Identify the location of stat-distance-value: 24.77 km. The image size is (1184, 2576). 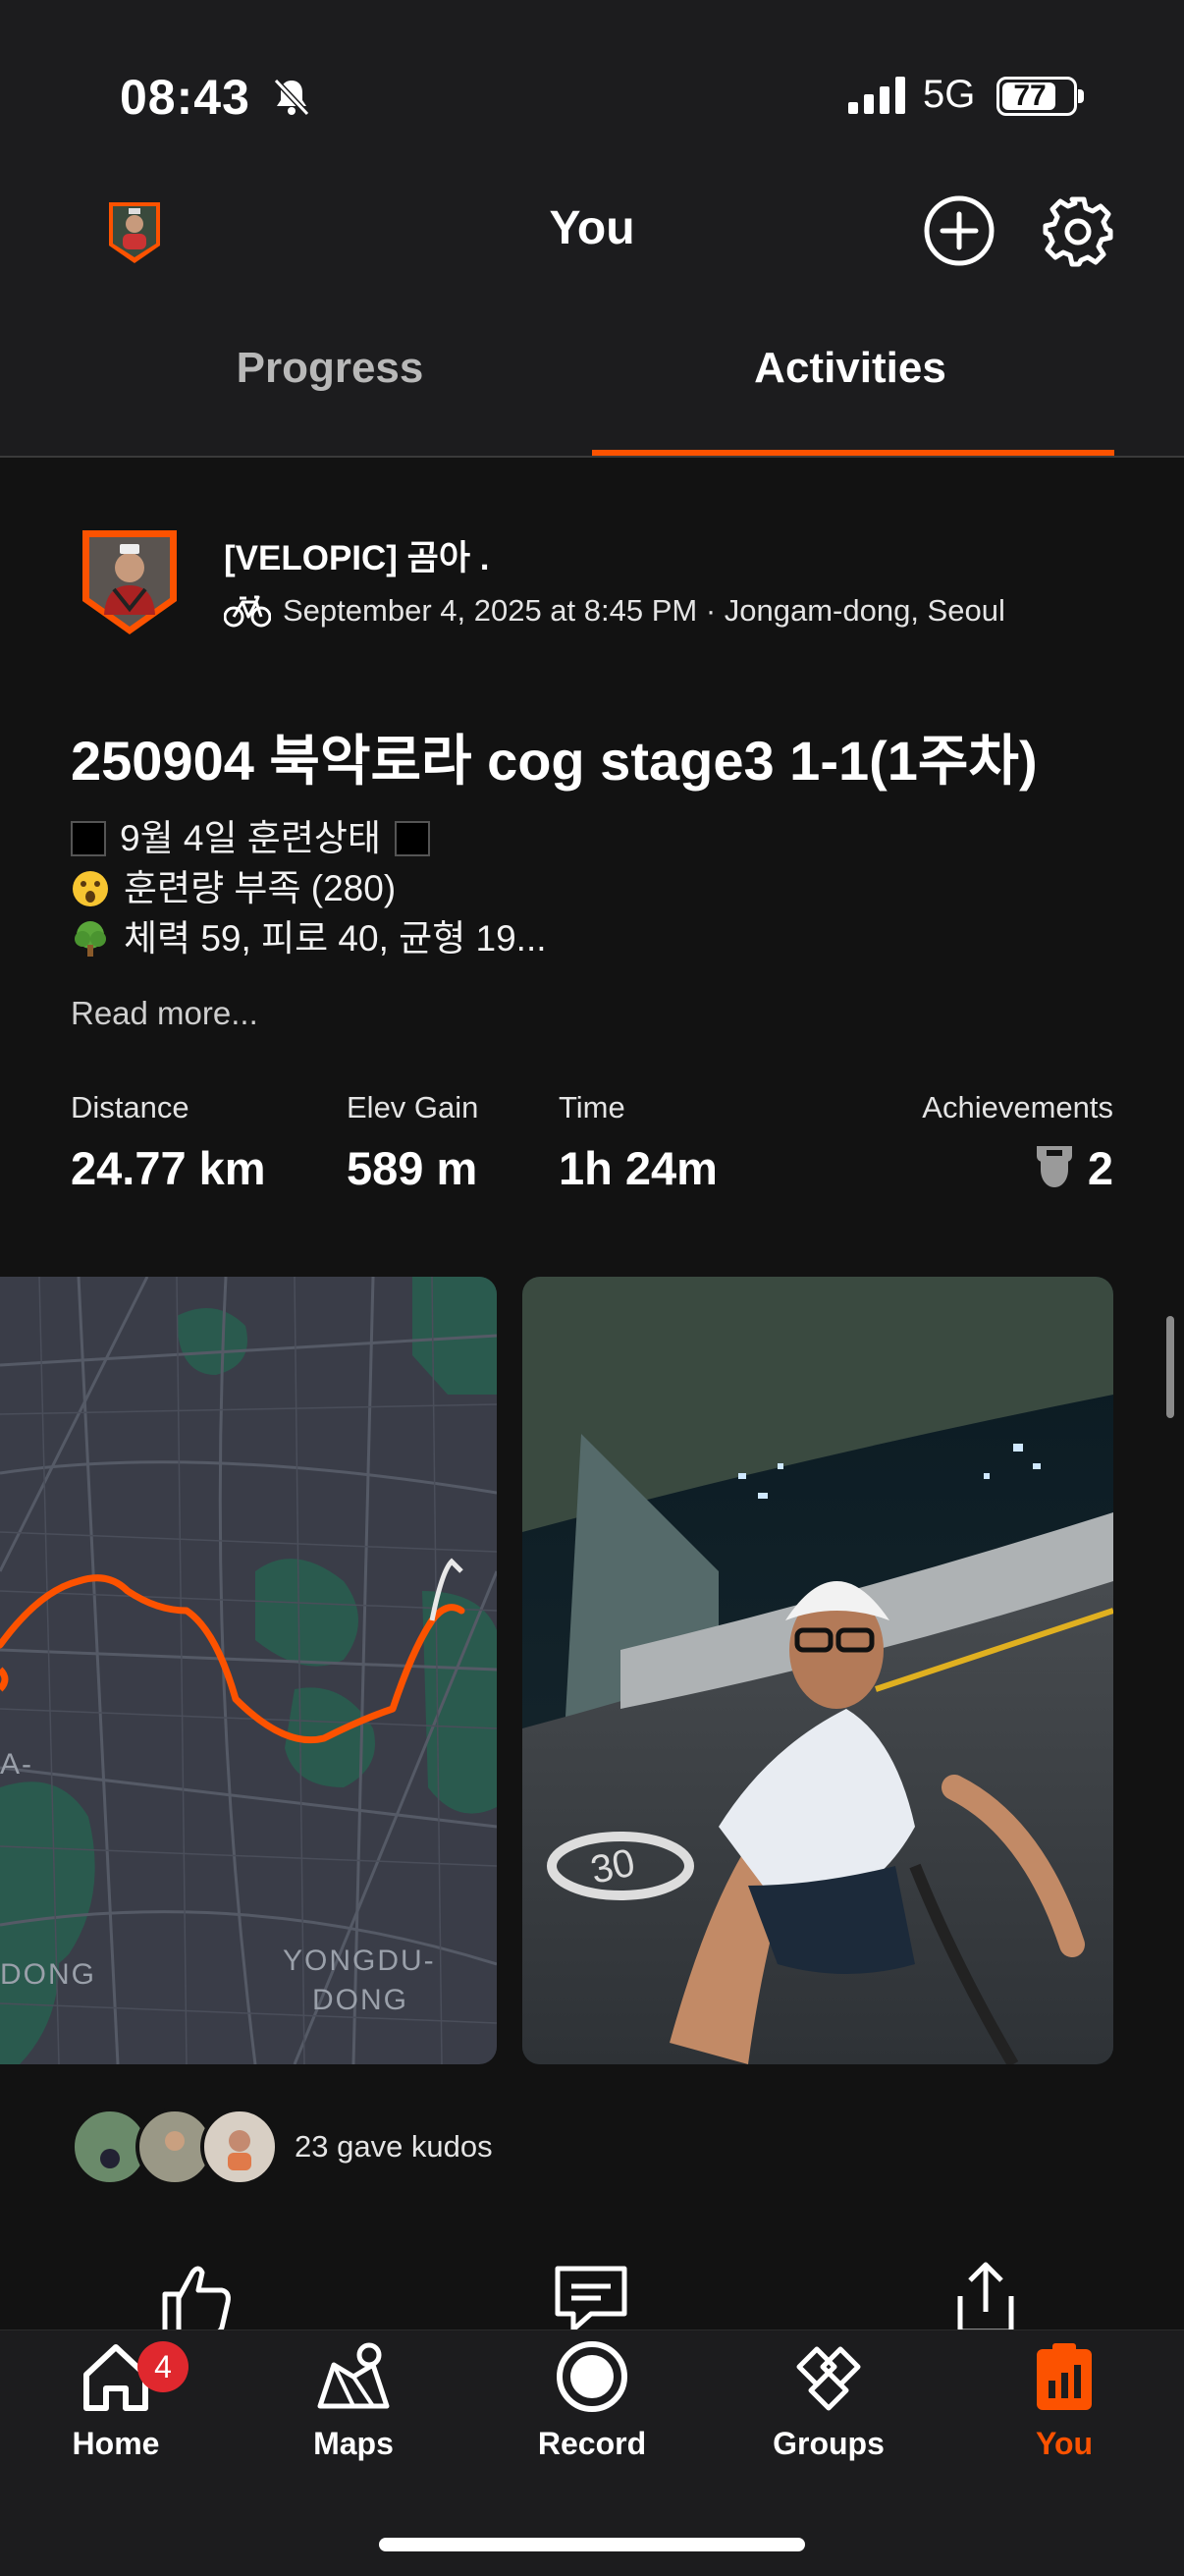
(168, 1168).